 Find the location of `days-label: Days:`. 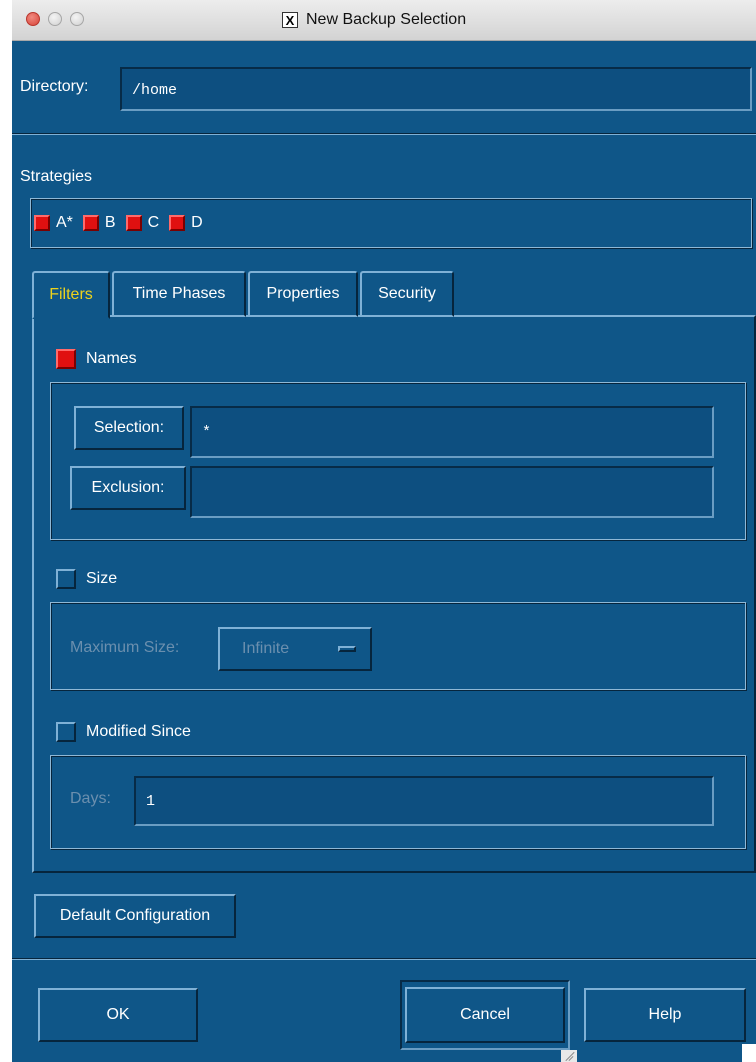

days-label: Days: is located at coordinates (90, 798).